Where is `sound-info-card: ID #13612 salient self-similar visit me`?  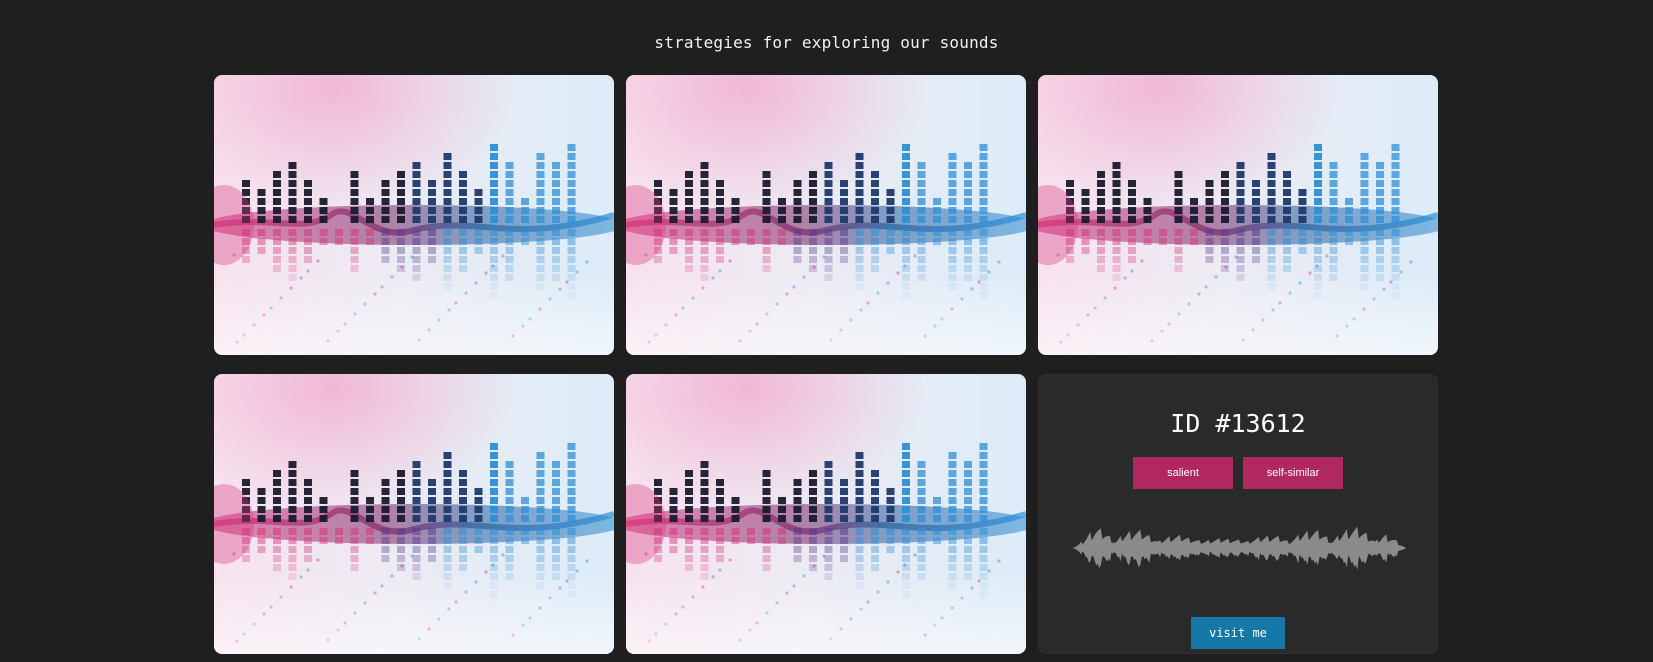 sound-info-card: ID #13612 salient self-similar visit me is located at coordinates (1238, 514).